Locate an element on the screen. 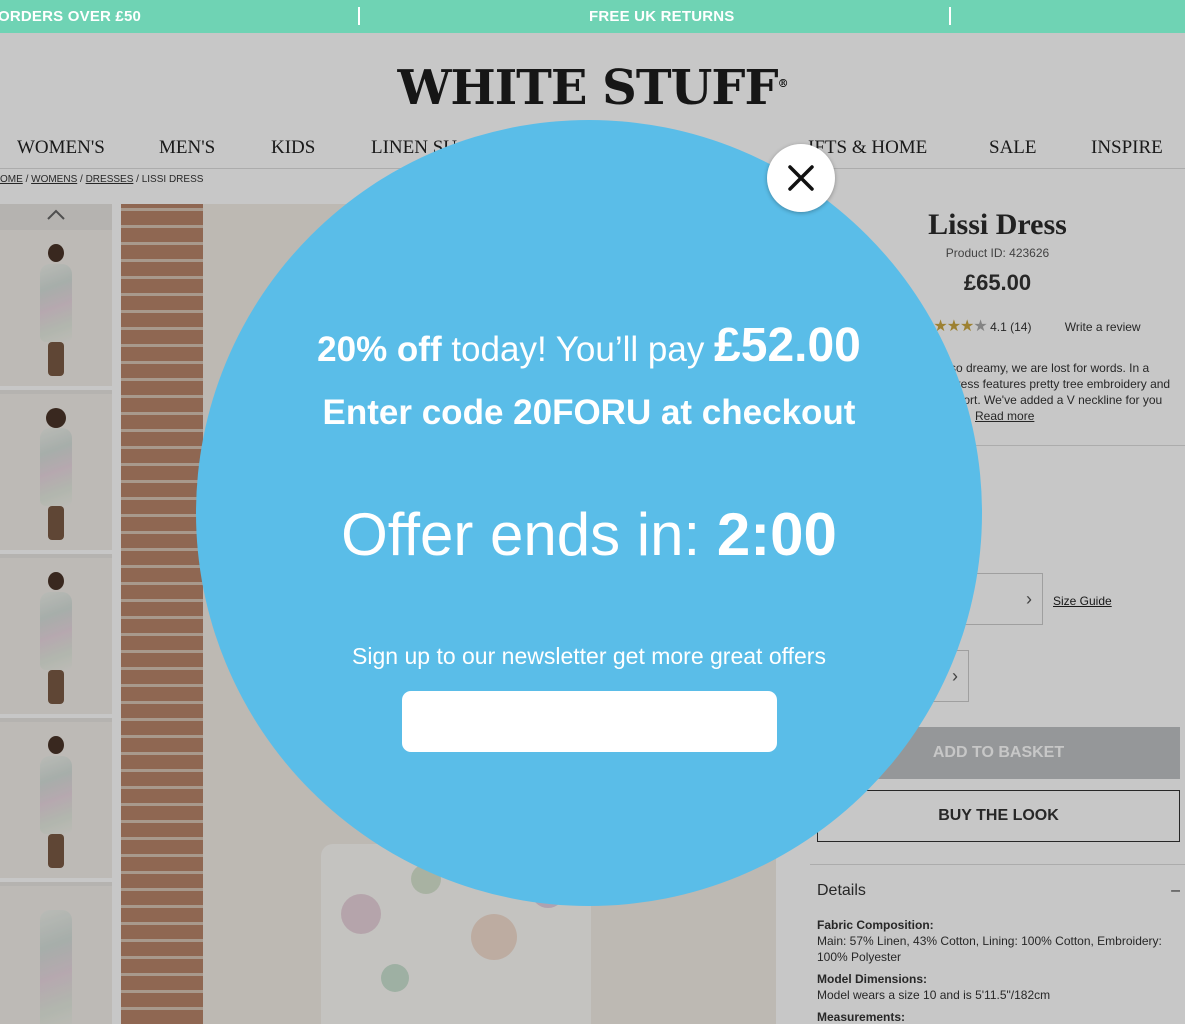 This screenshot has height=1024, width=1185. offer-ends-label: Offer ends in: is located at coordinates (529, 534).